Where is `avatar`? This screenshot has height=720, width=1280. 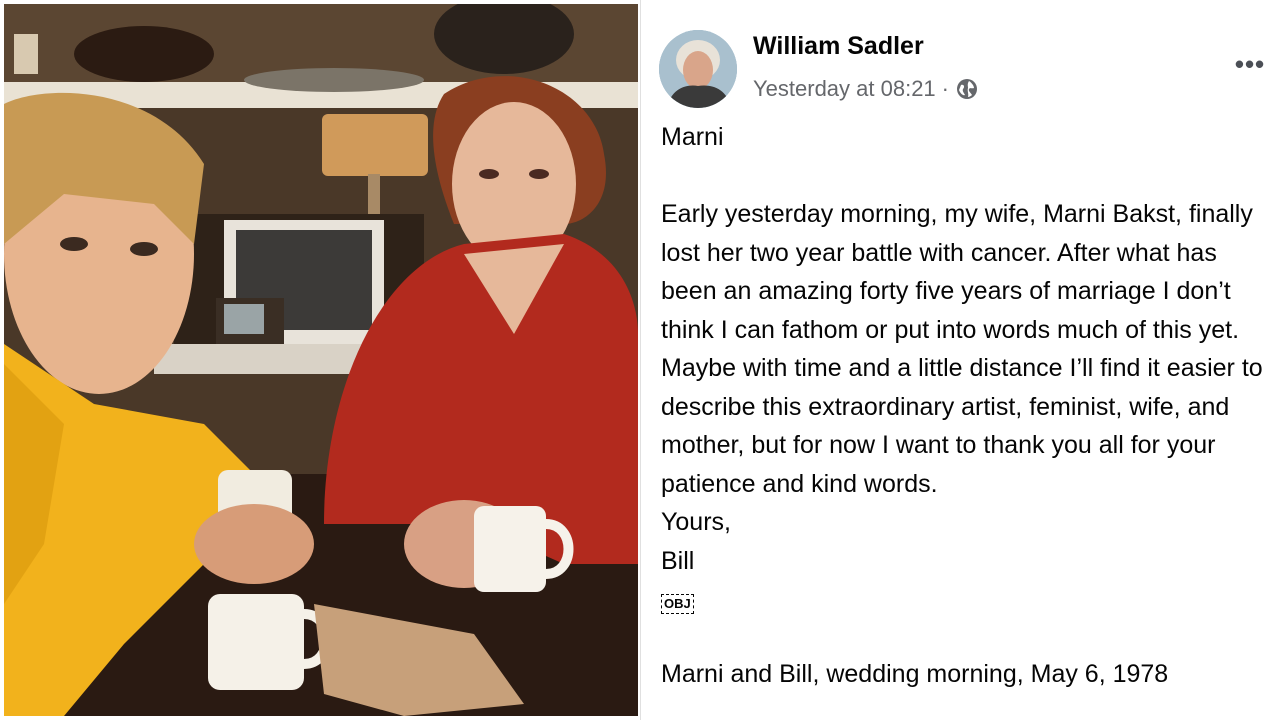
avatar is located at coordinates (698, 69).